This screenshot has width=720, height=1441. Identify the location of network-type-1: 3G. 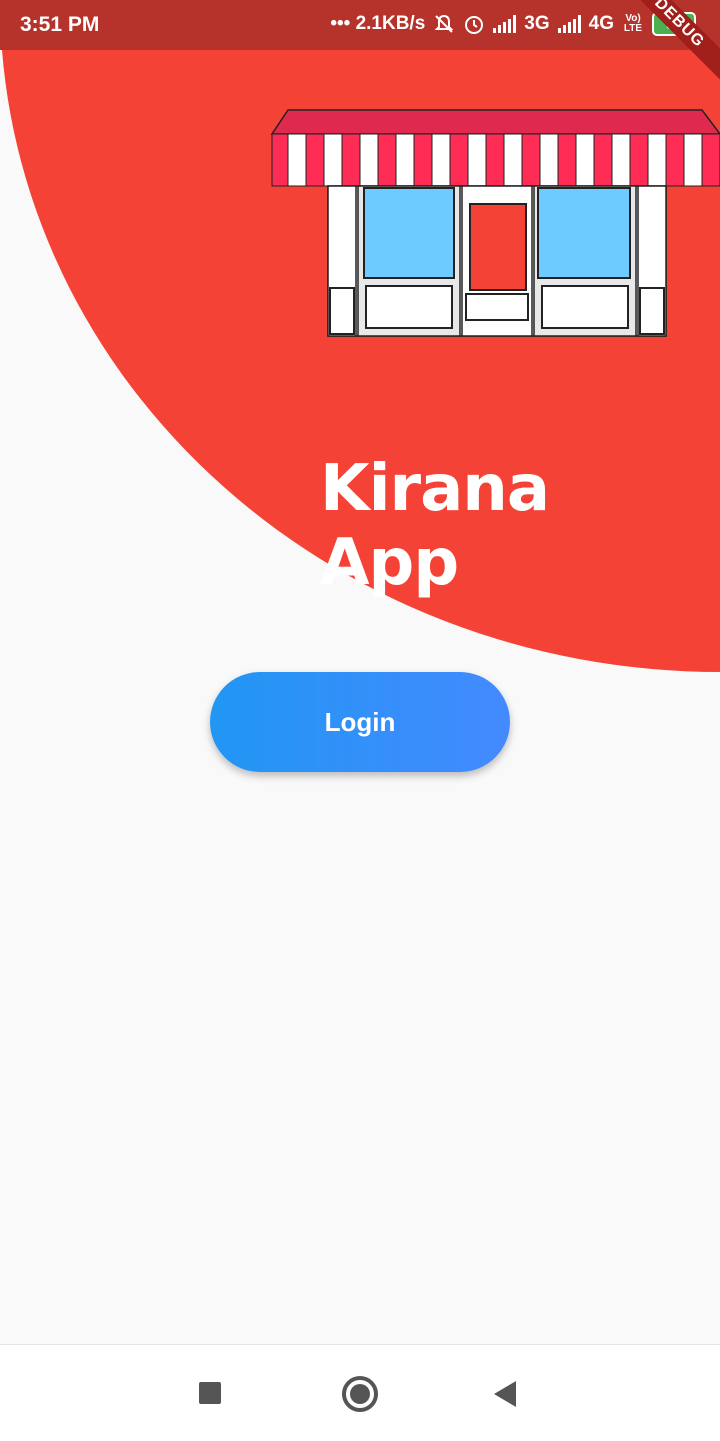
(537, 23).